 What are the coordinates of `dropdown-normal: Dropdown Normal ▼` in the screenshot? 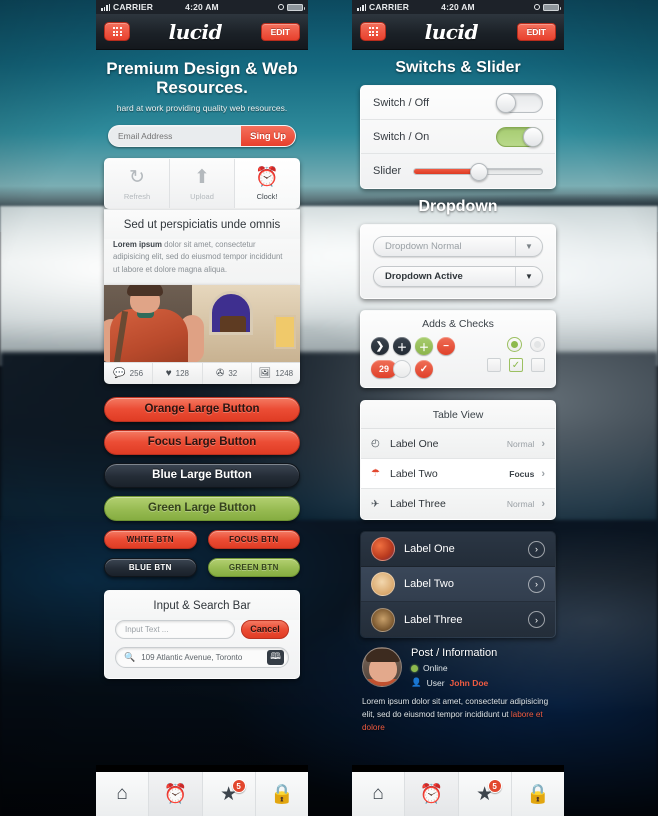 It's located at (458, 246).